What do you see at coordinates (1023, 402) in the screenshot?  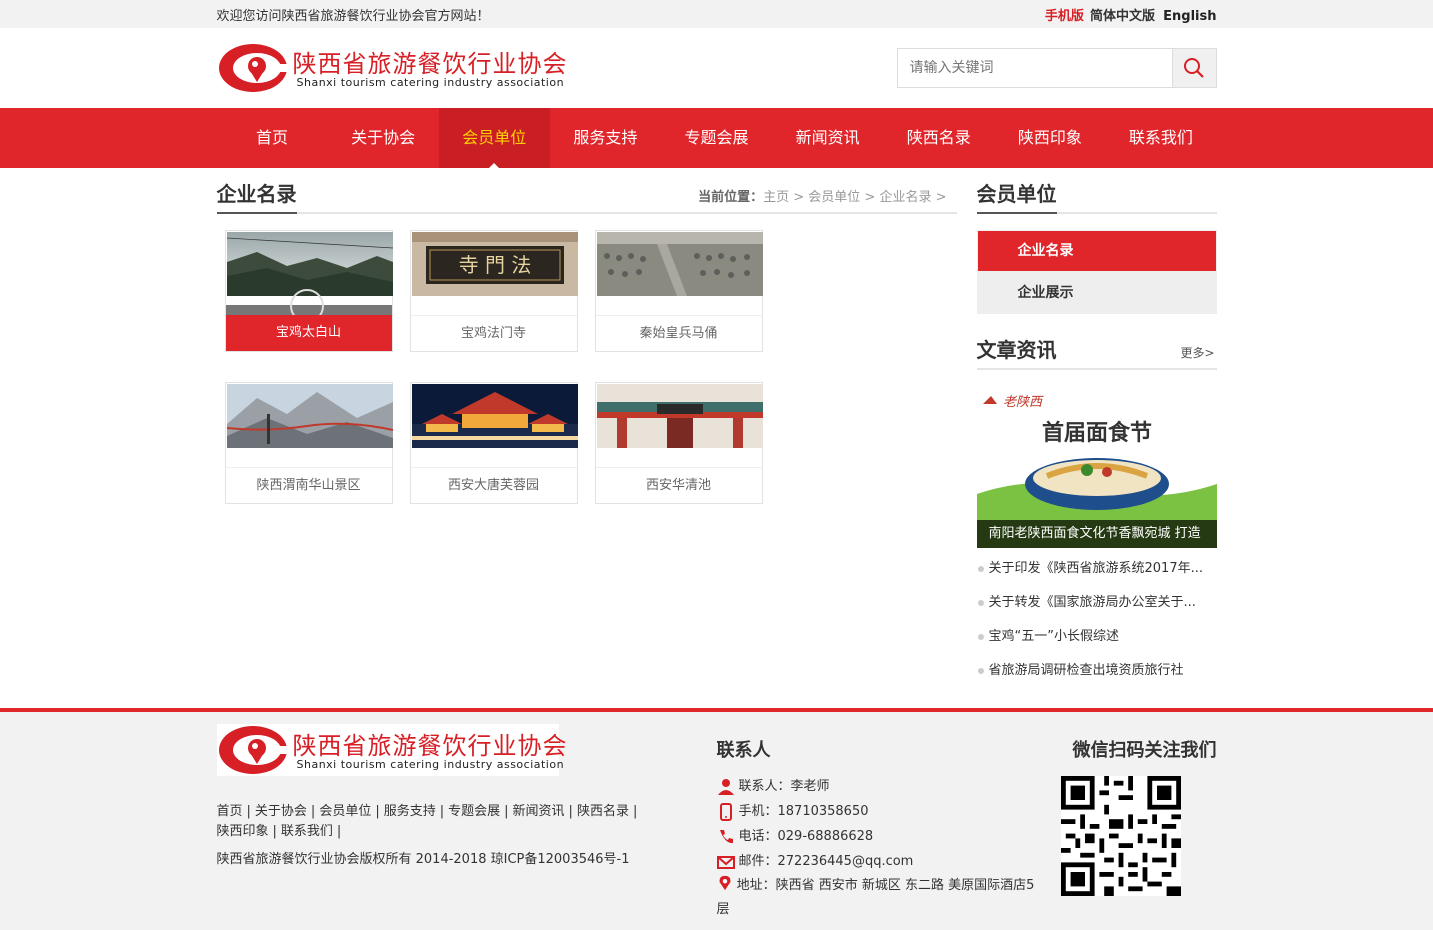 I see `featured-news-brand: 老陕西` at bounding box center [1023, 402].